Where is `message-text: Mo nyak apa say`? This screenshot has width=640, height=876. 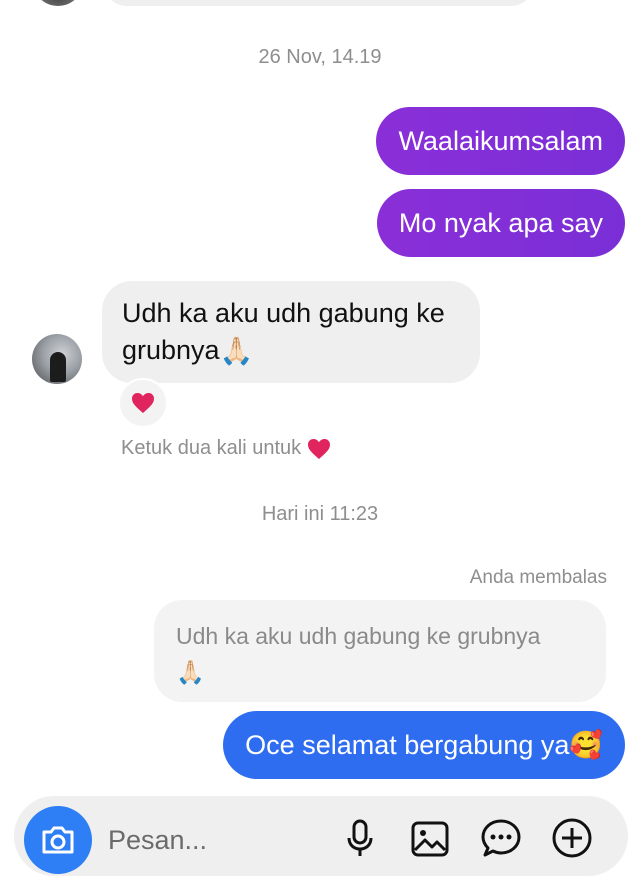
message-text: Mo nyak apa say is located at coordinates (500, 222).